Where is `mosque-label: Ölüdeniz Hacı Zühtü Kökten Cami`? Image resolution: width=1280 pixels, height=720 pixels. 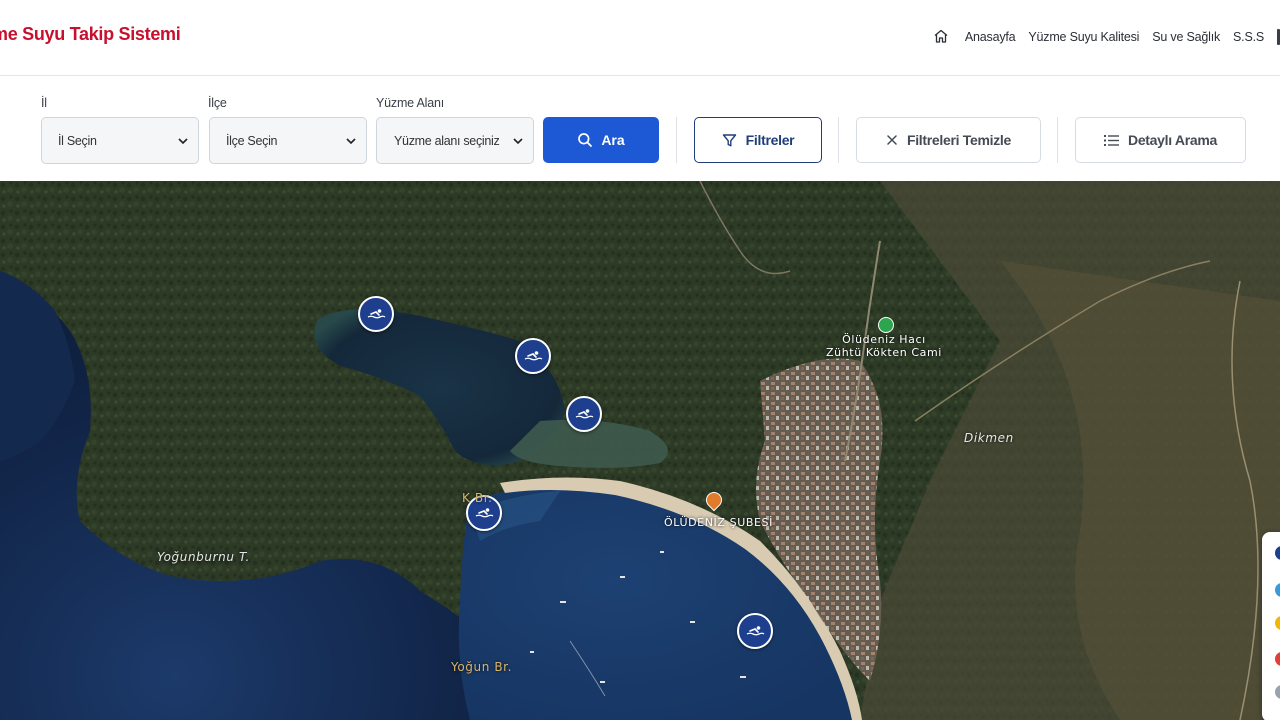
mosque-label: Ölüdeniz Hacı Zühtü Kökten Cami is located at coordinates (884, 346).